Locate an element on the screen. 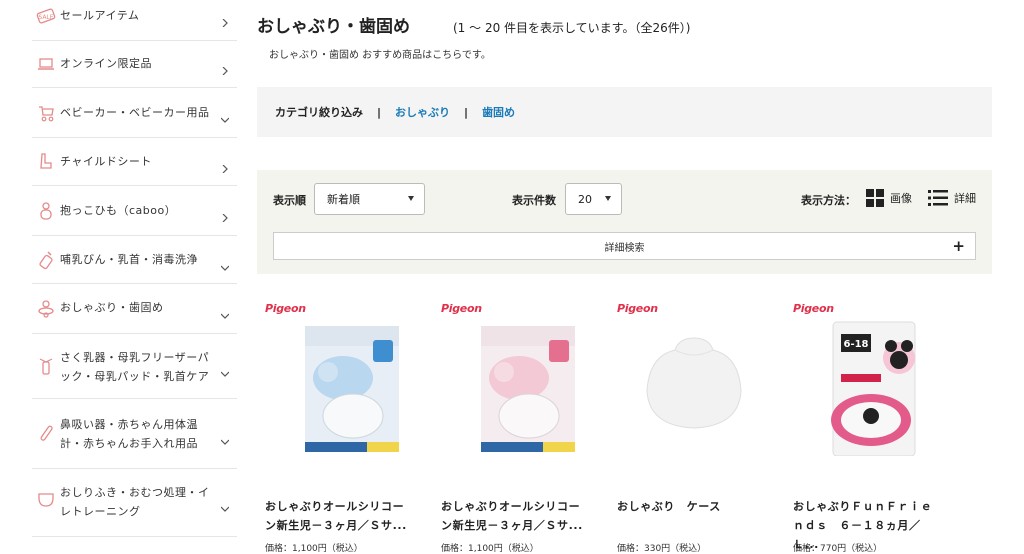 The image size is (1024, 554). sidebar-item-label: 鼻吸い器・赤ちゃん用体温計・赤ちゃんお手入れ用品 is located at coordinates (129, 434).